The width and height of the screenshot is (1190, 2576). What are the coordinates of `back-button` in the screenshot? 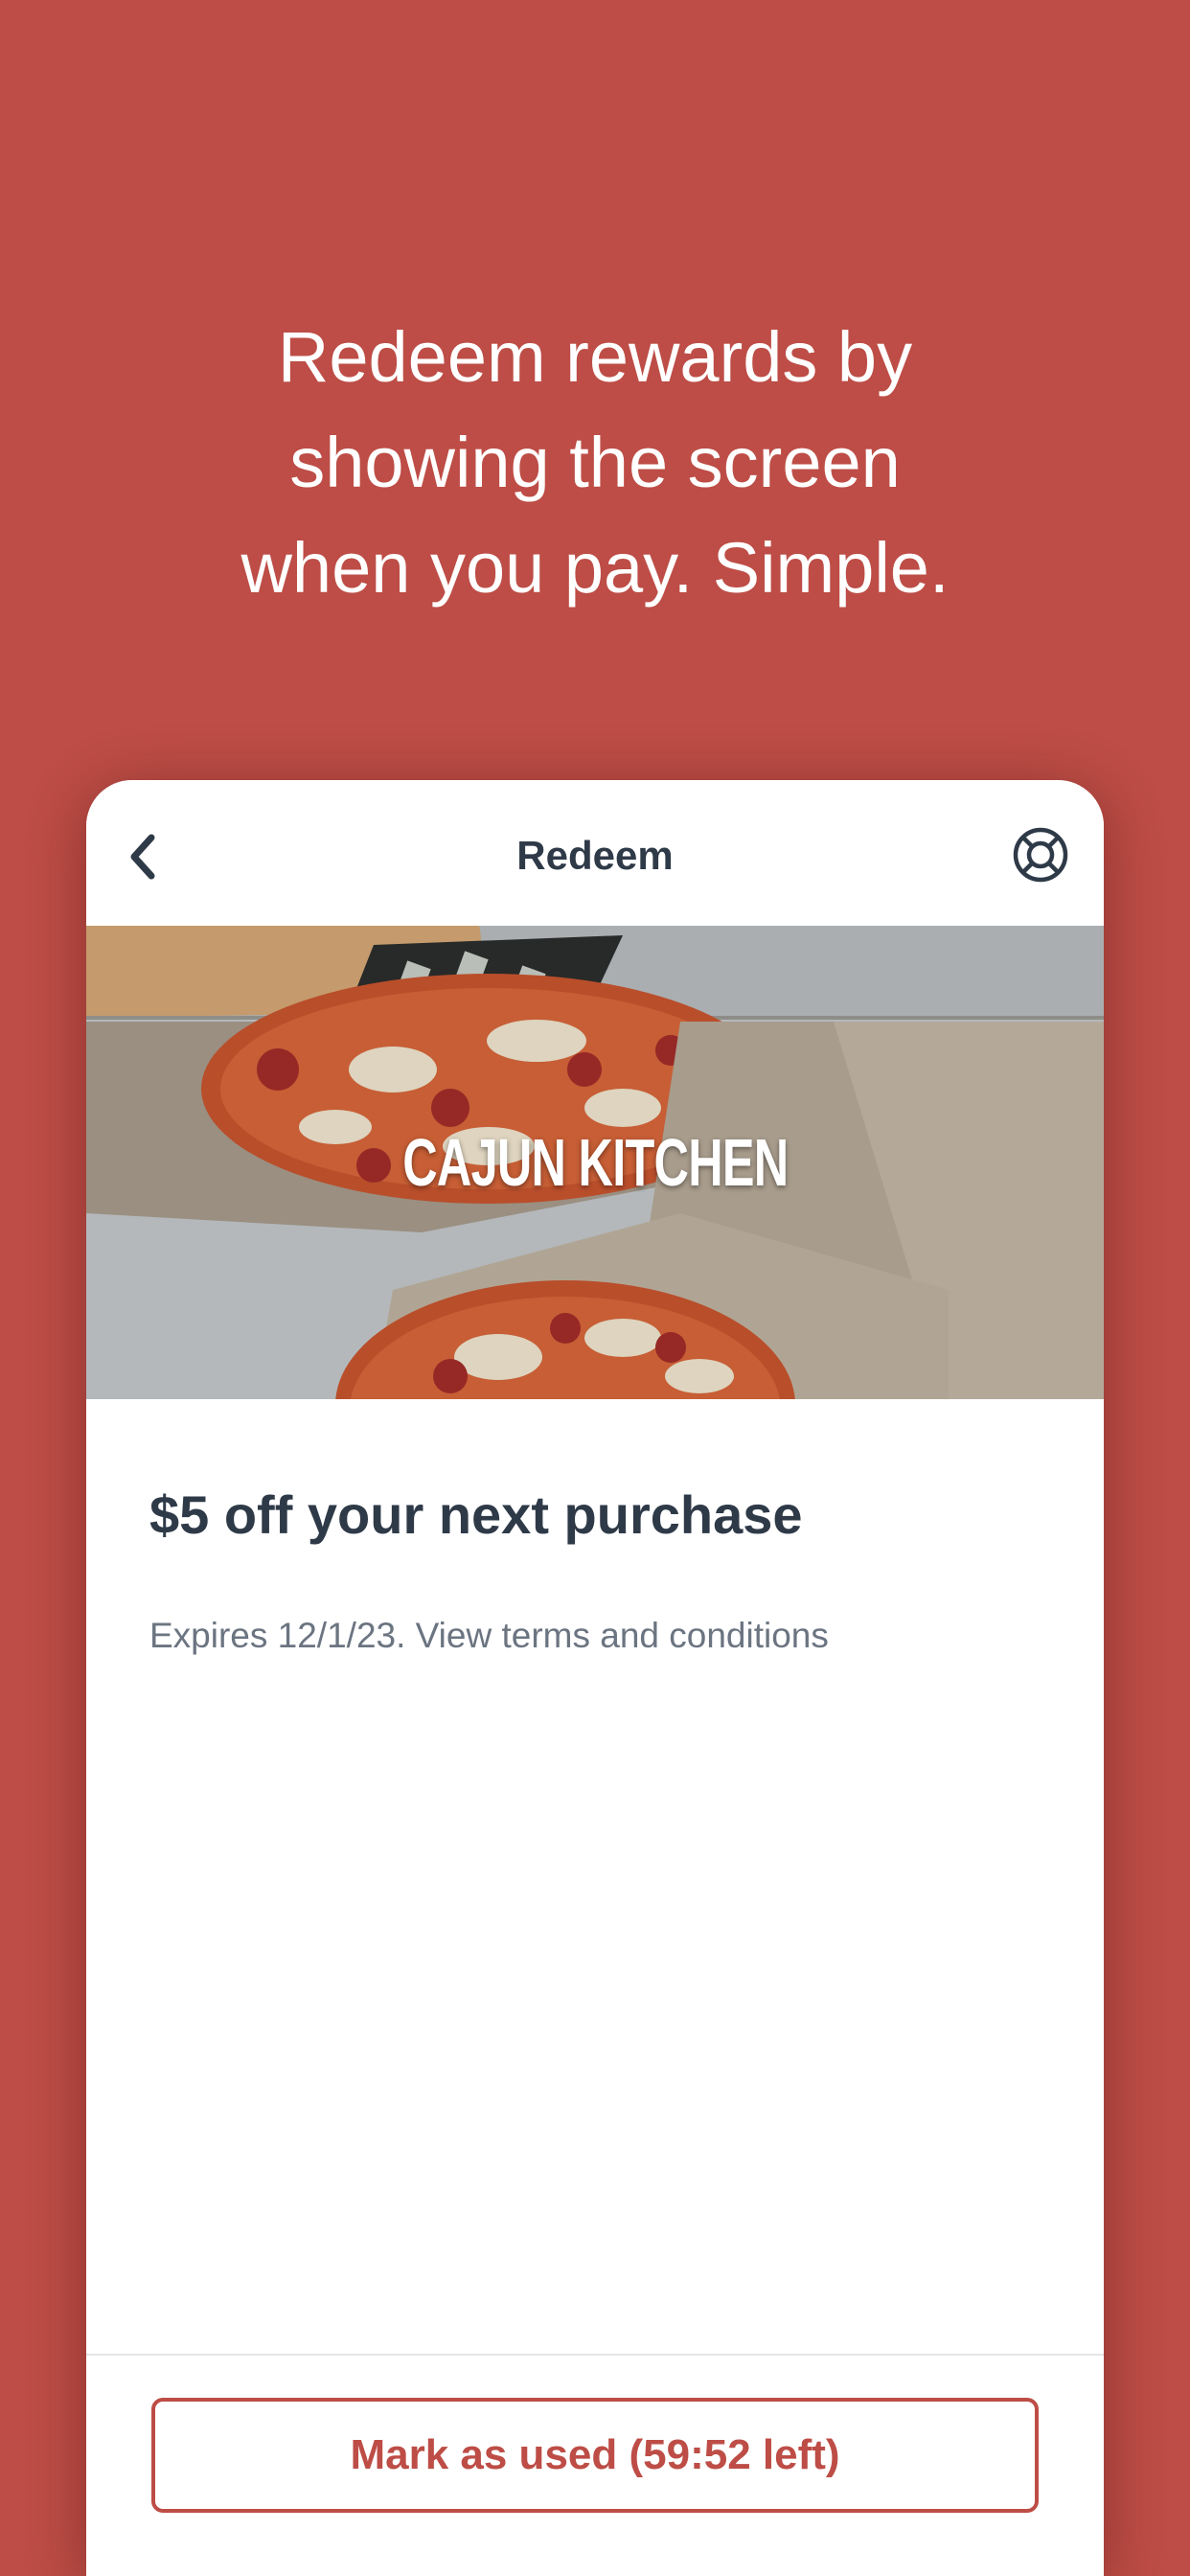 It's located at (144, 857).